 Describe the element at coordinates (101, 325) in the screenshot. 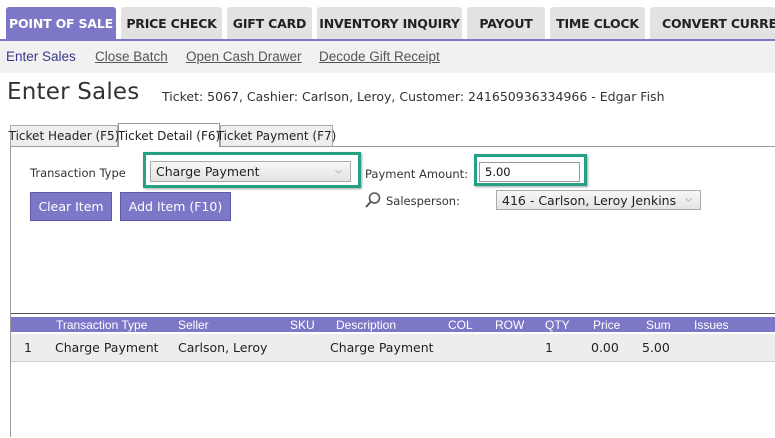

I see `col-transaction-type: Transaction Type` at that location.